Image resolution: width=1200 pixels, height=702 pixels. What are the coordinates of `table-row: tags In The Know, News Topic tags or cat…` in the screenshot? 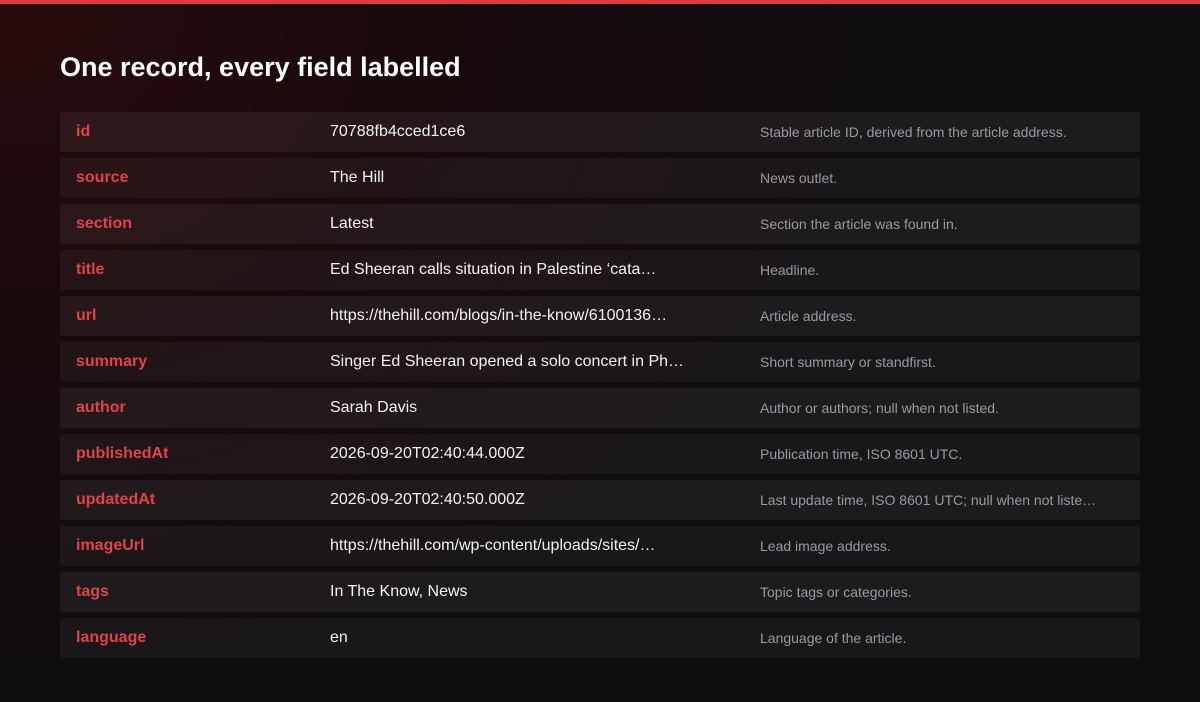 It's located at (600, 592).